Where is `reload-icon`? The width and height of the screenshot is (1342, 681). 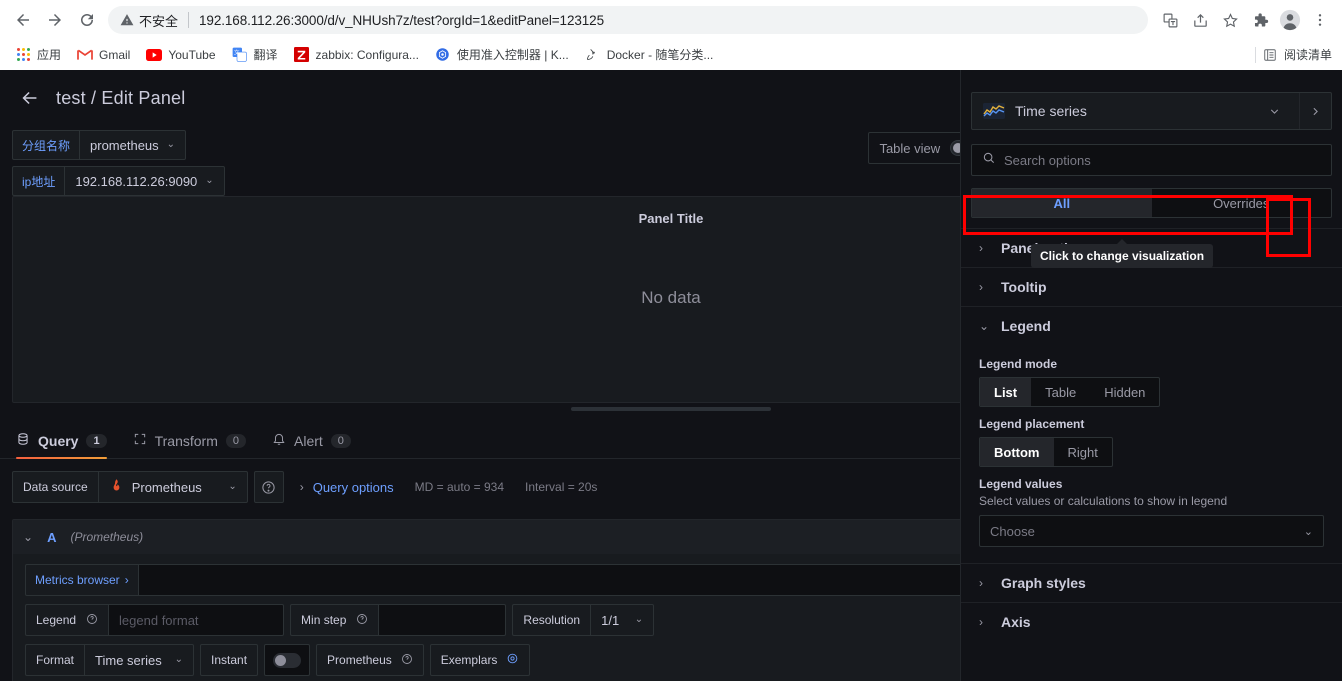
reload-icon is located at coordinates (87, 20).